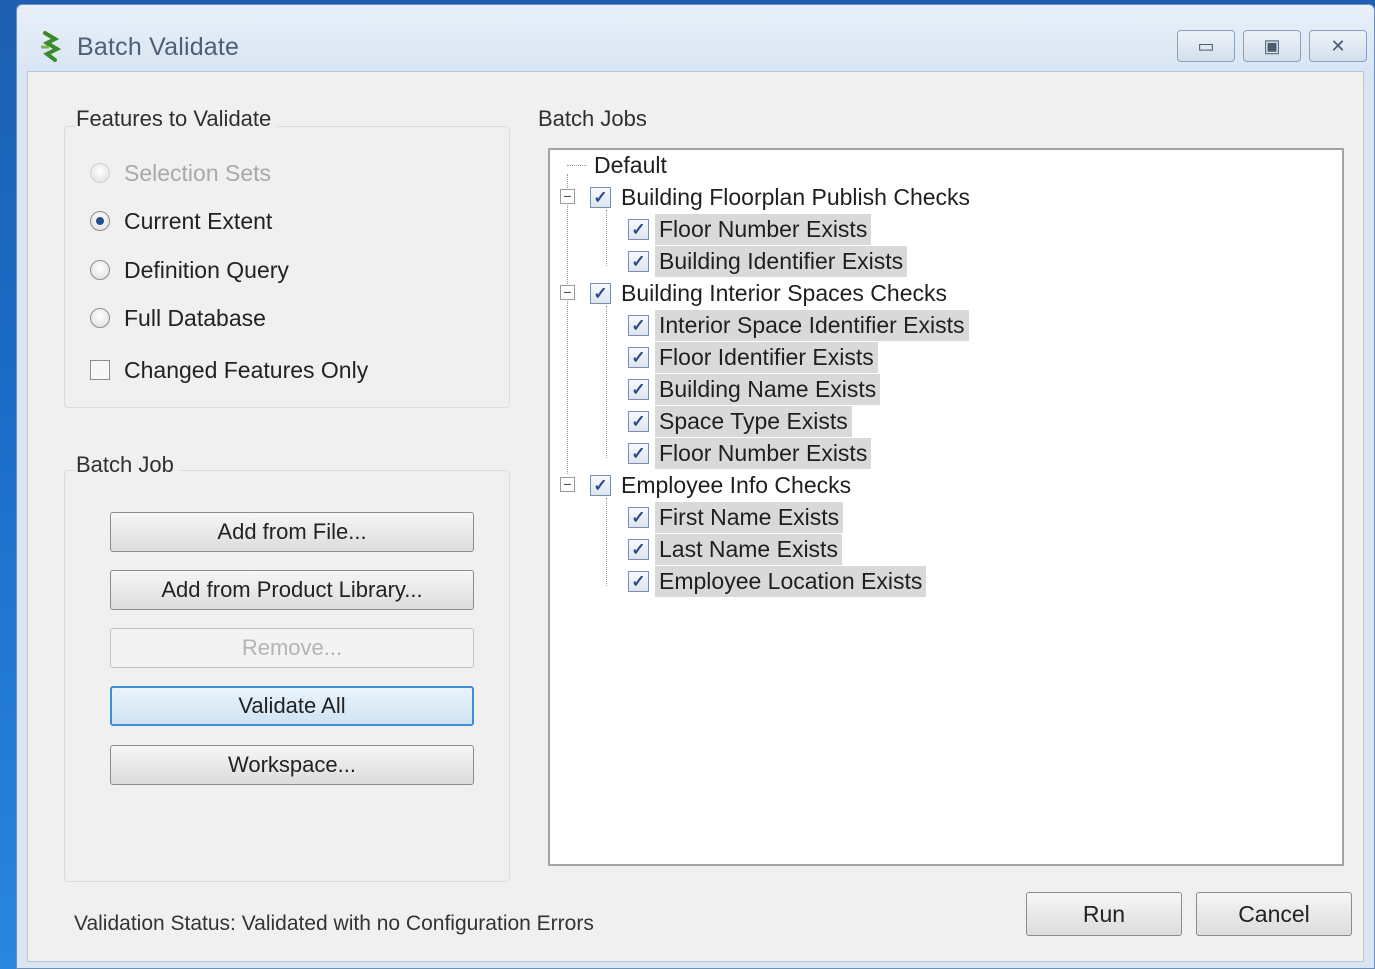 The image size is (1375, 969). I want to click on full-database-radio, so click(100, 318).